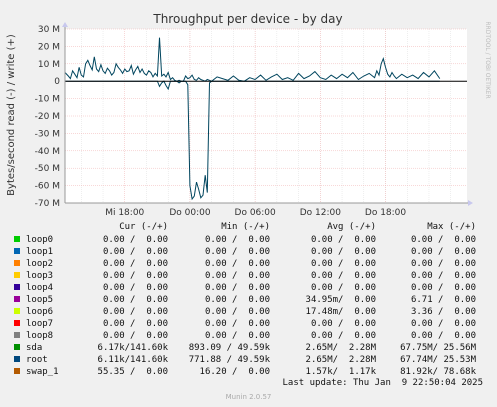 Image resolution: width=497 pixels, height=407 pixels. What do you see at coordinates (247, 19) in the screenshot?
I see `chart-title: Throughput per device - by day` at bounding box center [247, 19].